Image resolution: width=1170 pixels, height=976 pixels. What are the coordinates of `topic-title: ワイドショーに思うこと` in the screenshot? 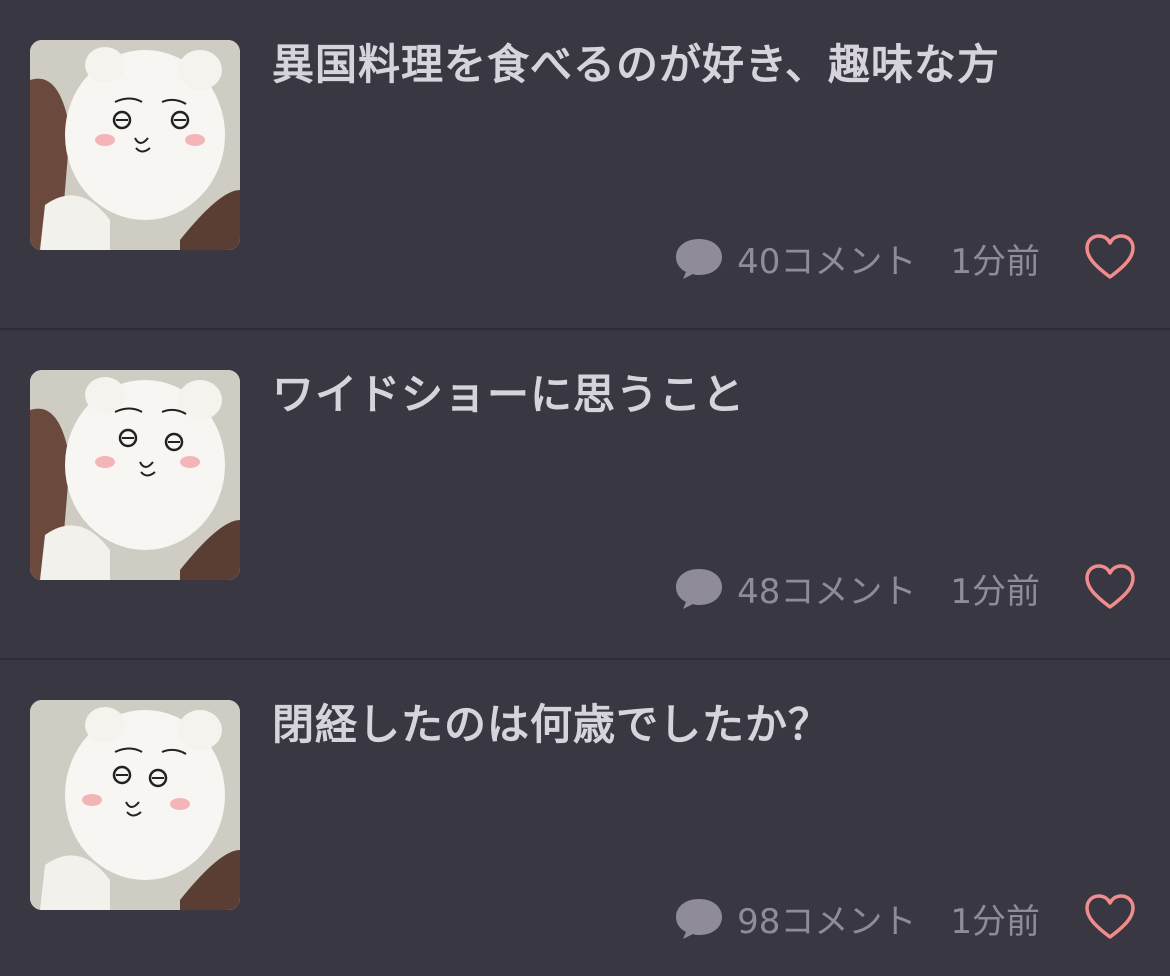 It's located at (702, 395).